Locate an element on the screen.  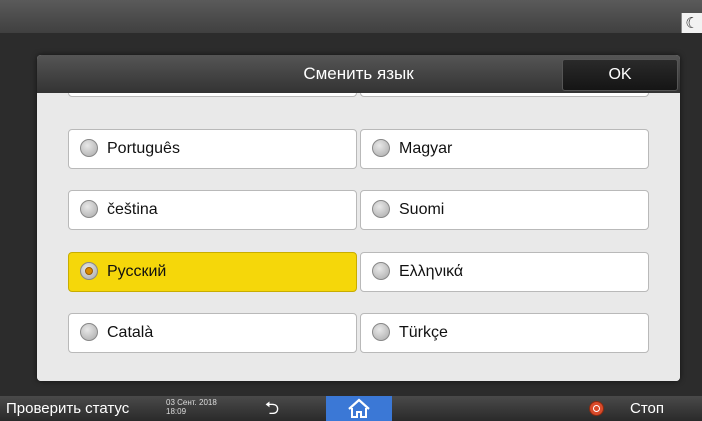
stop-button: Стоп is located at coordinates (636, 408).